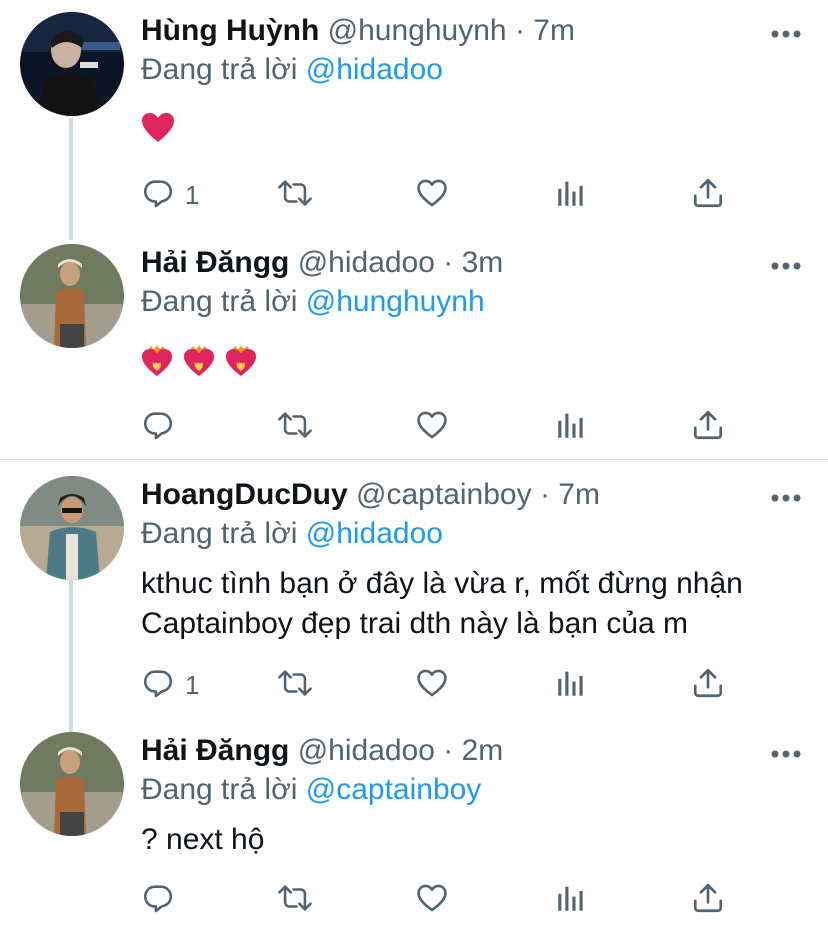 This screenshot has width=828, height=930. I want to click on mention-link: @captainboy, so click(394, 789).